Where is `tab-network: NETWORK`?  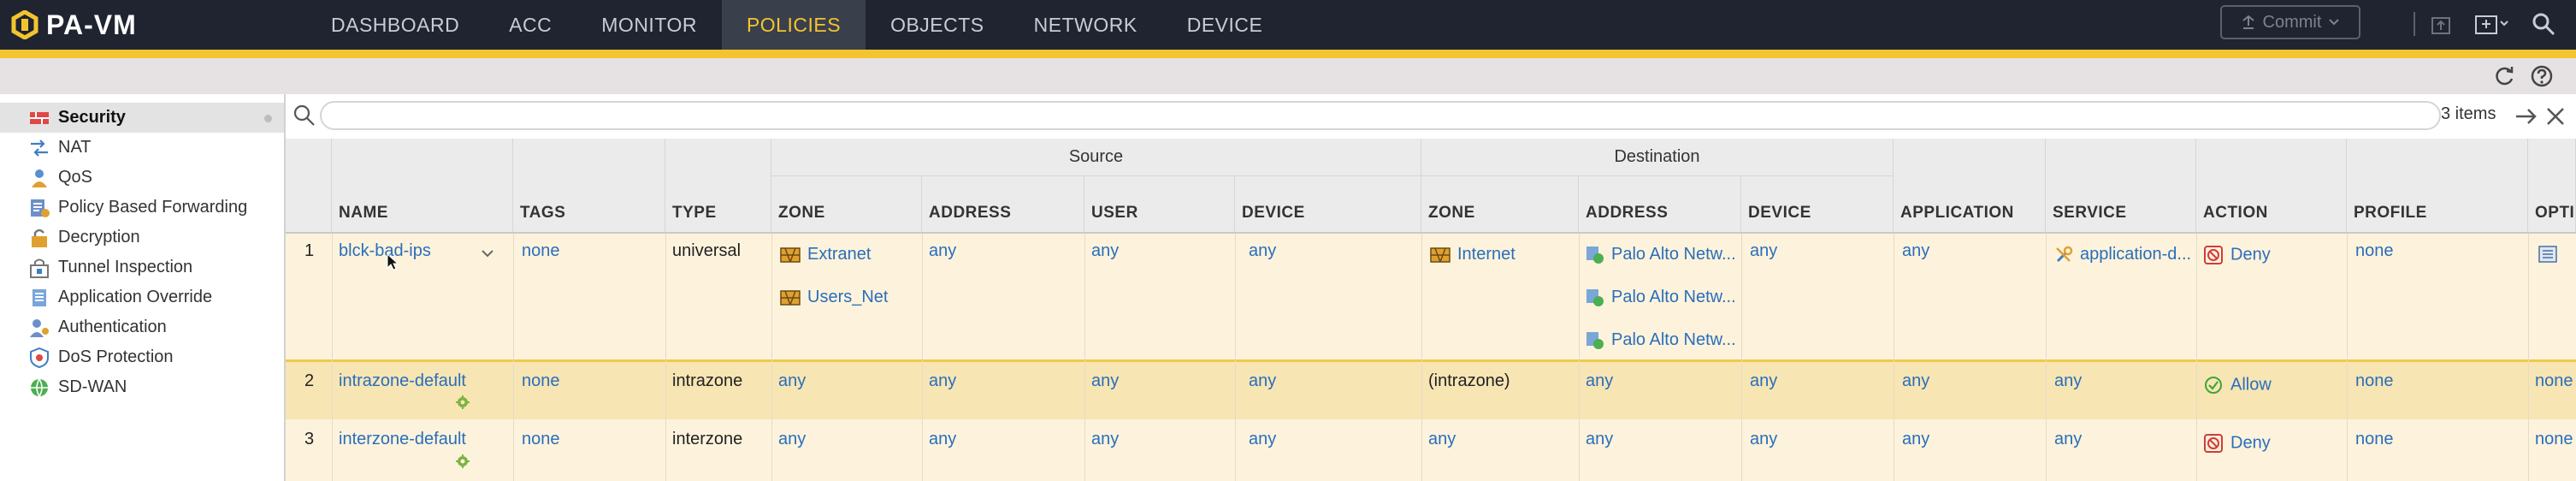
tab-network: NETWORK is located at coordinates (1085, 25).